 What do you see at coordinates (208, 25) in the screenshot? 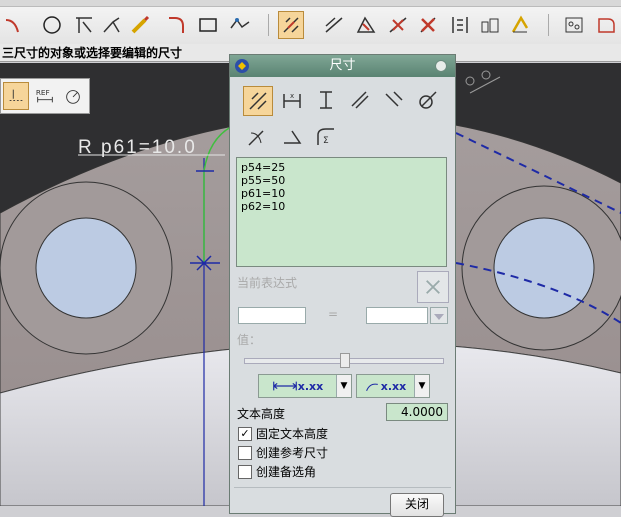
I see `rectangle-icon` at bounding box center [208, 25].